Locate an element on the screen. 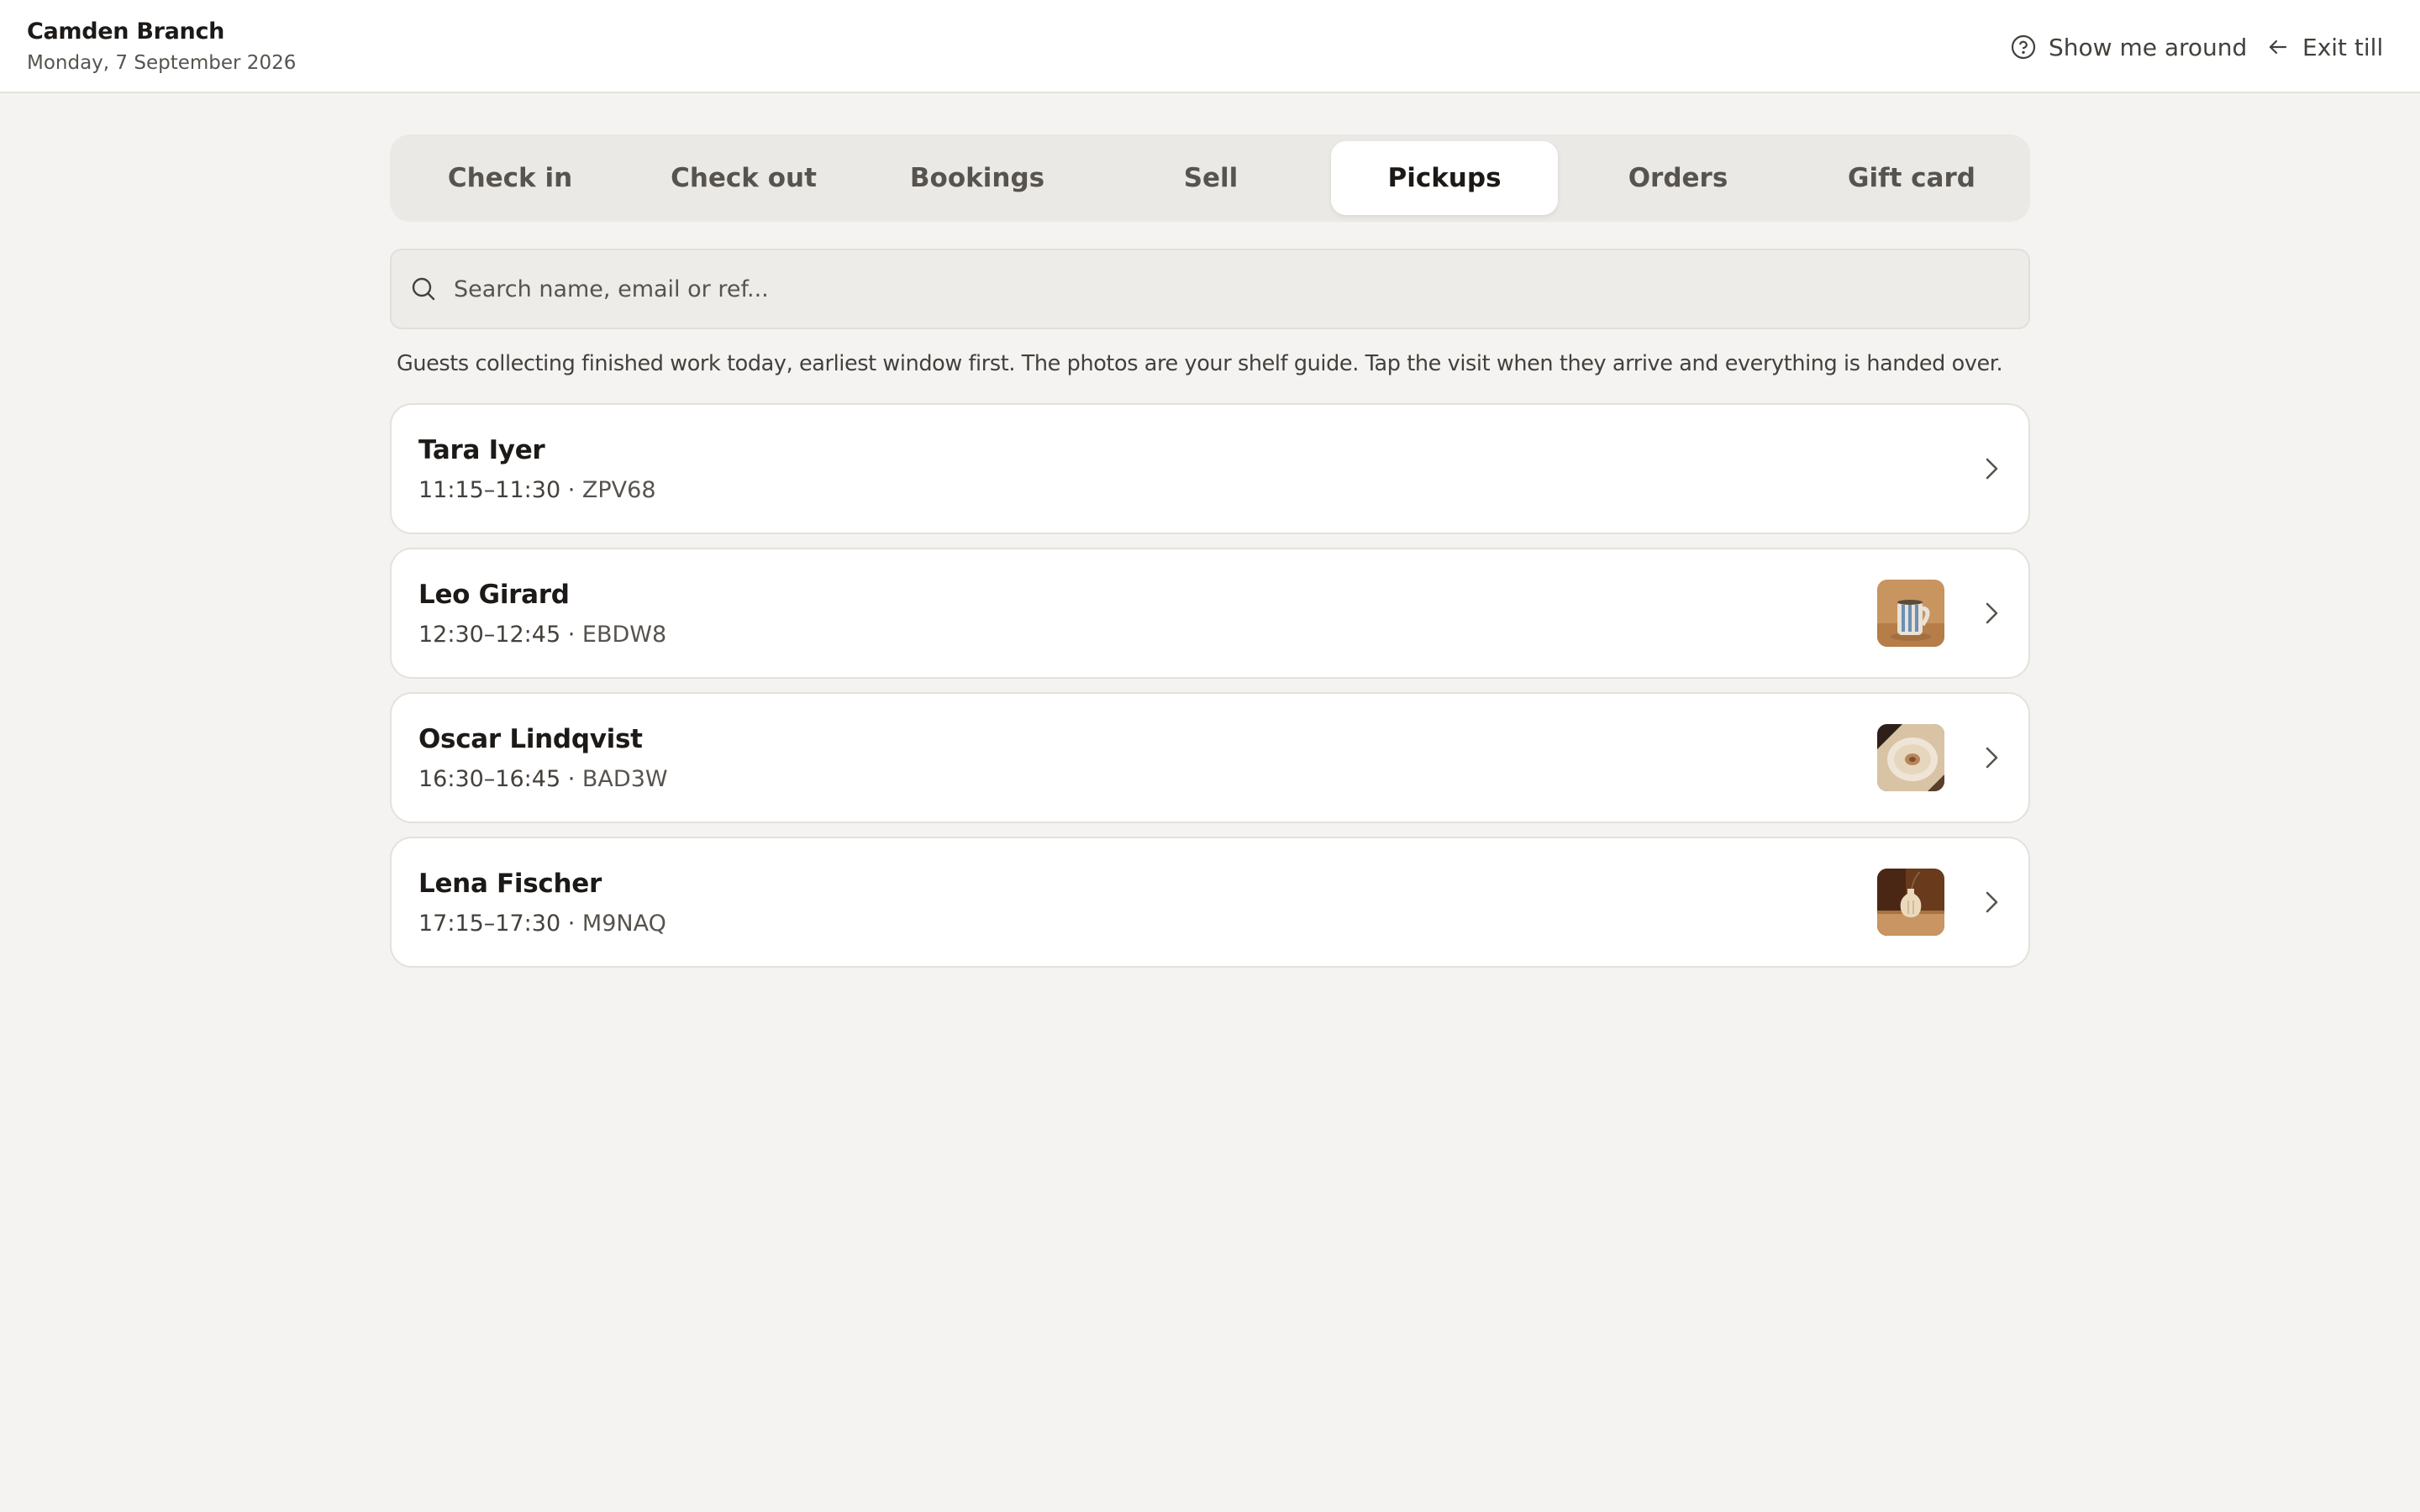 This screenshot has height=1512, width=2420. tab-pickups: Pickups is located at coordinates (1444, 178).